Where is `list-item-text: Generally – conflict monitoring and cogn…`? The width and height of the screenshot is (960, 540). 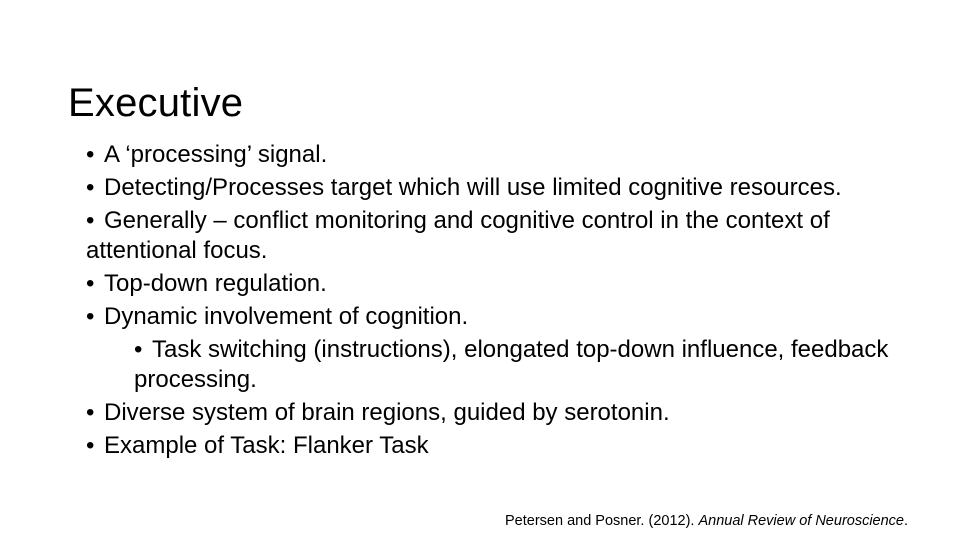
list-item-text: Generally – conflict monitoring and cogn… is located at coordinates (458, 235).